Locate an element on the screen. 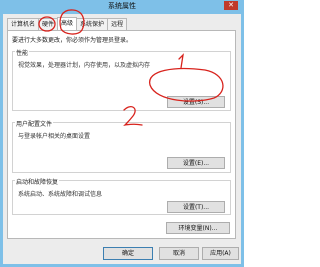  tab-strip: 计算机名 硬件 高级 系统保护 远程 is located at coordinates (67, 23).